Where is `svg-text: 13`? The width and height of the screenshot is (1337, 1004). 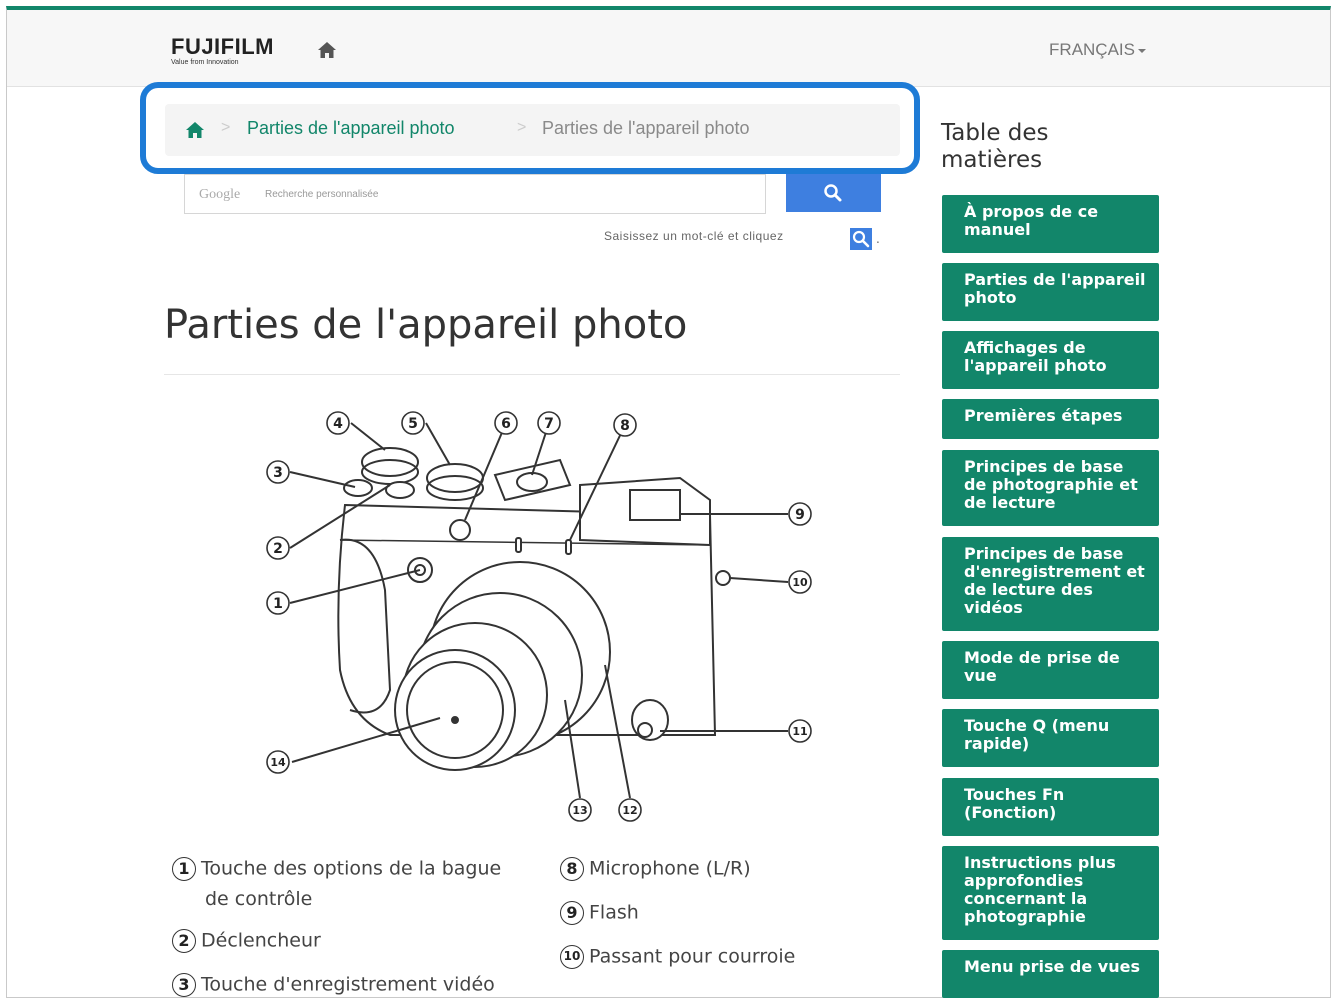
svg-text: 13 is located at coordinates (579, 810).